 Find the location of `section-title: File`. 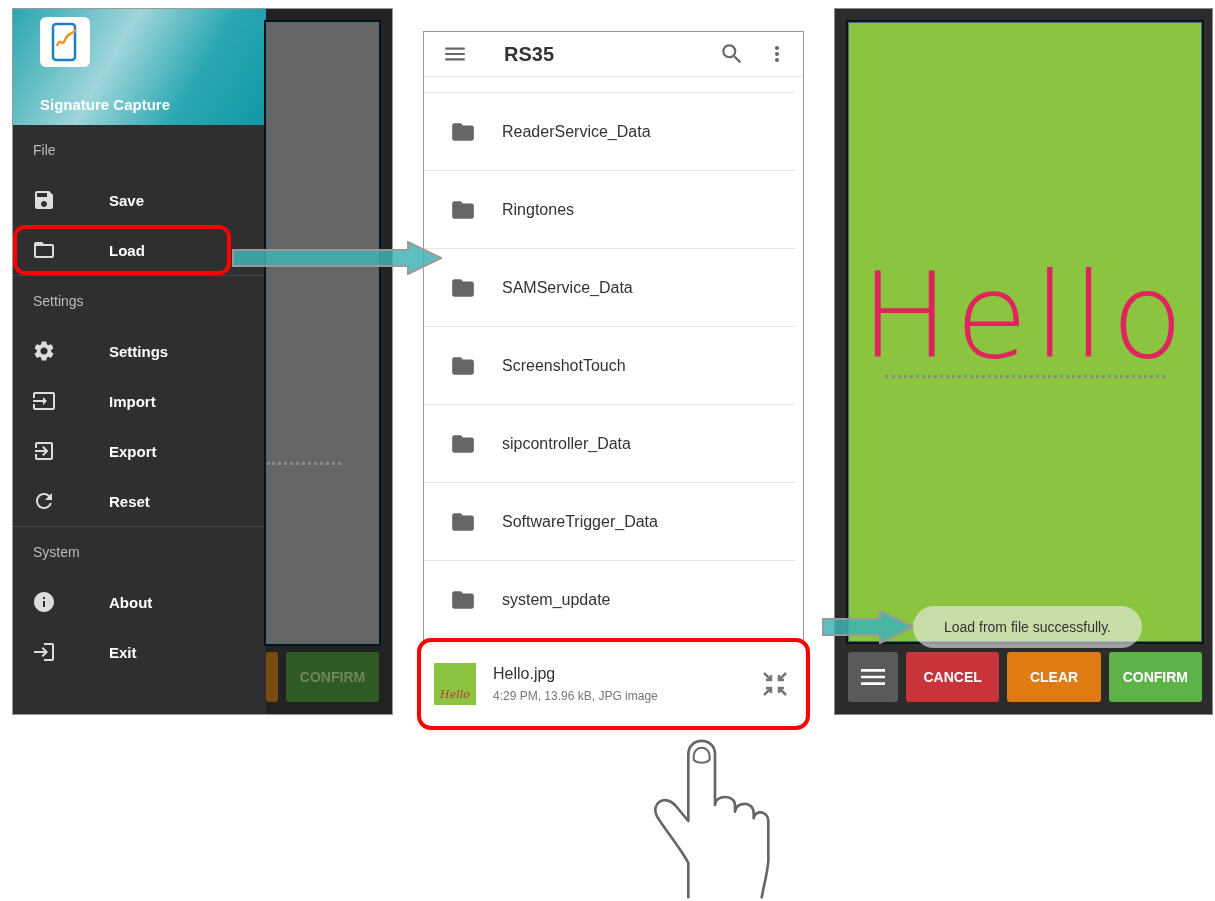

section-title: File is located at coordinates (44, 150).